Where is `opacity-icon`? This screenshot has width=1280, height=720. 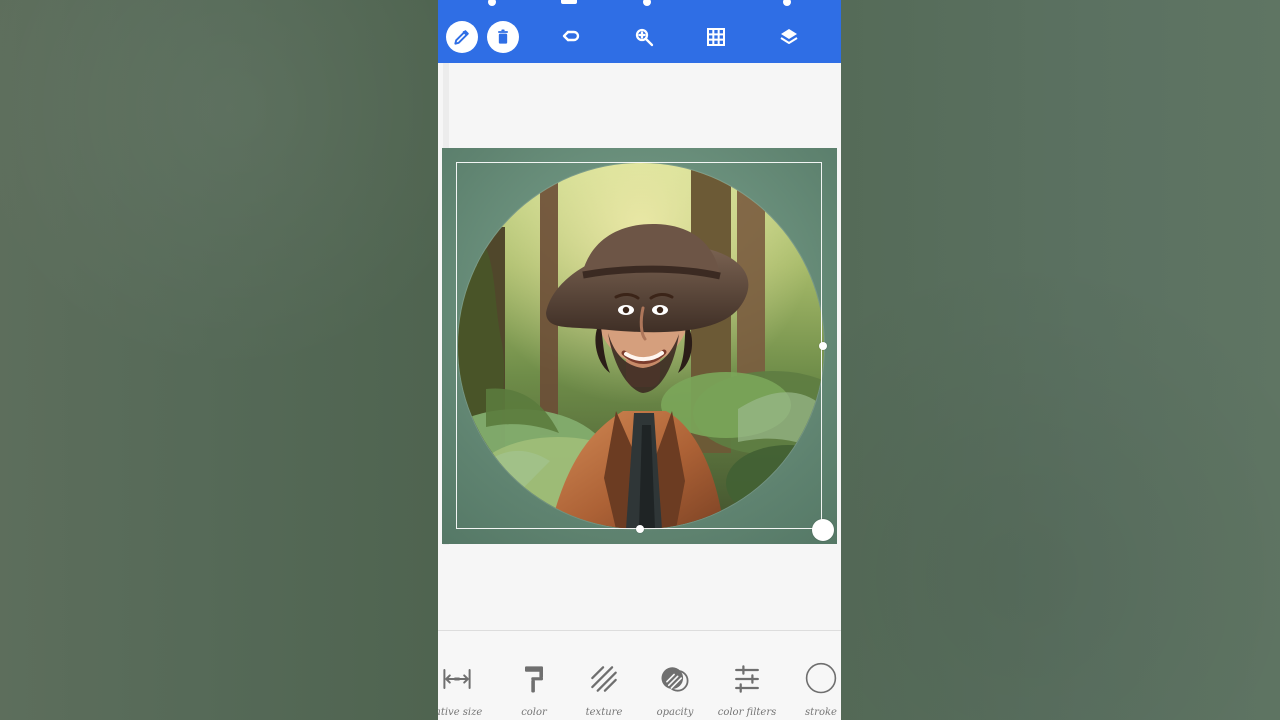
opacity-icon is located at coordinates (675, 679).